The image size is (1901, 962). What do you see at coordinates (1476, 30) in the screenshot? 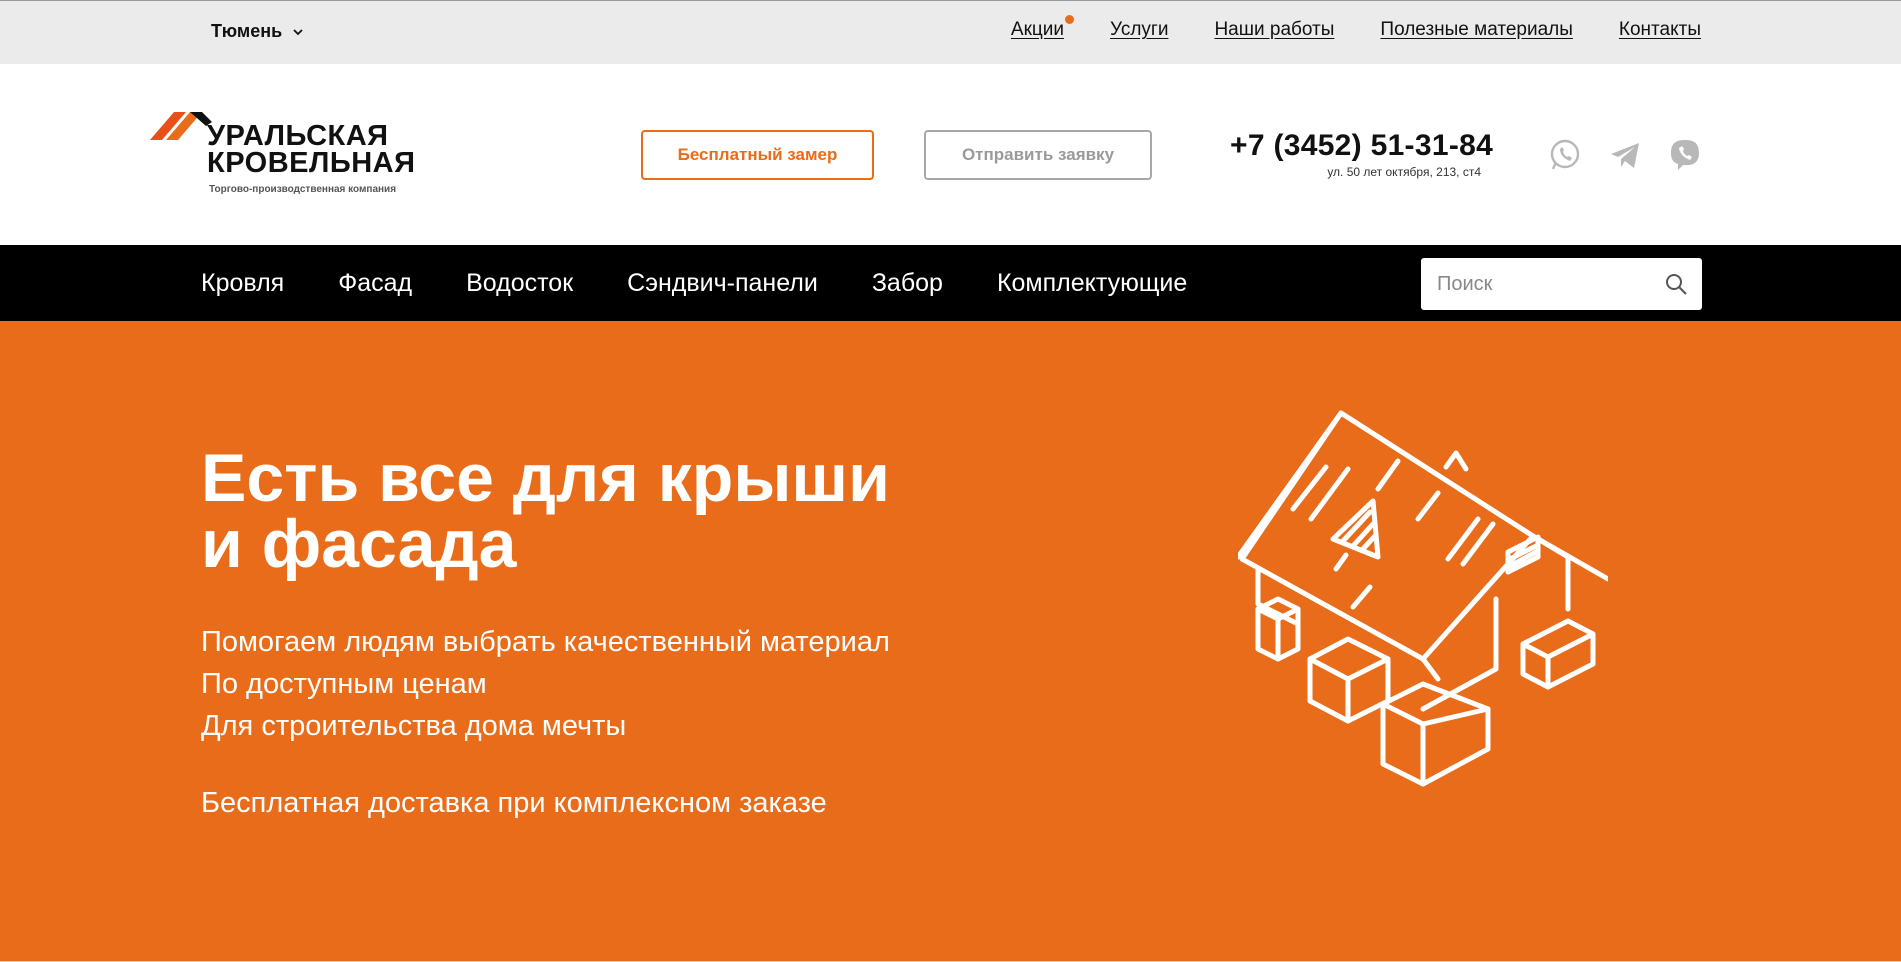
I see `top-nav-useful-materials: Полезные материалы` at bounding box center [1476, 30].